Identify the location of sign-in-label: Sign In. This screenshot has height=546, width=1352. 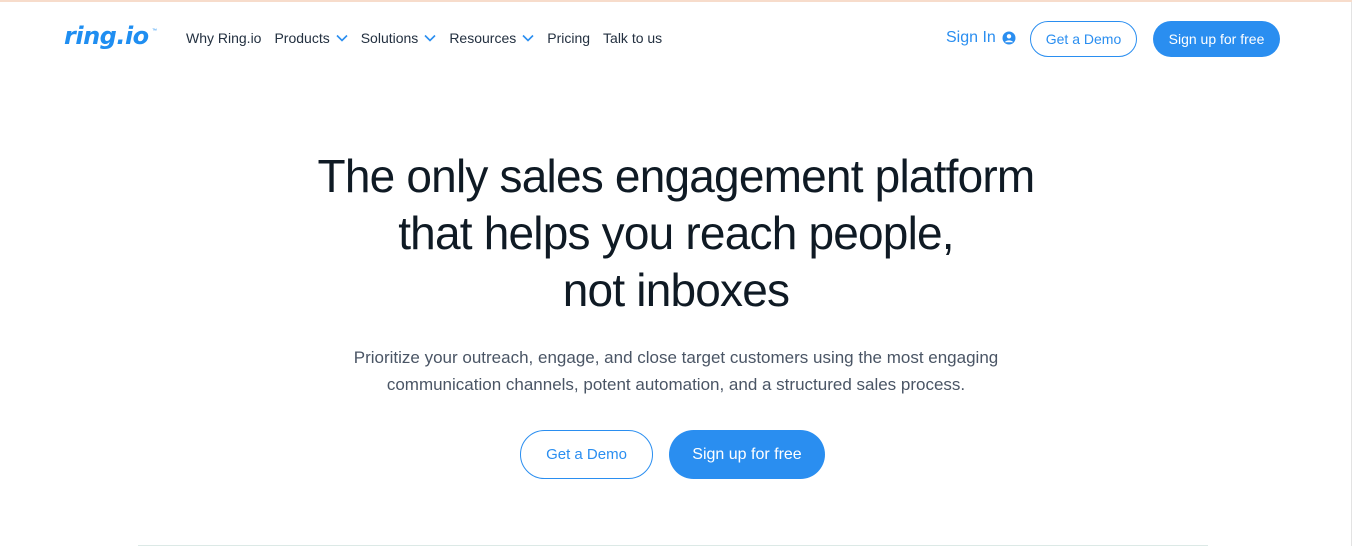
(971, 37).